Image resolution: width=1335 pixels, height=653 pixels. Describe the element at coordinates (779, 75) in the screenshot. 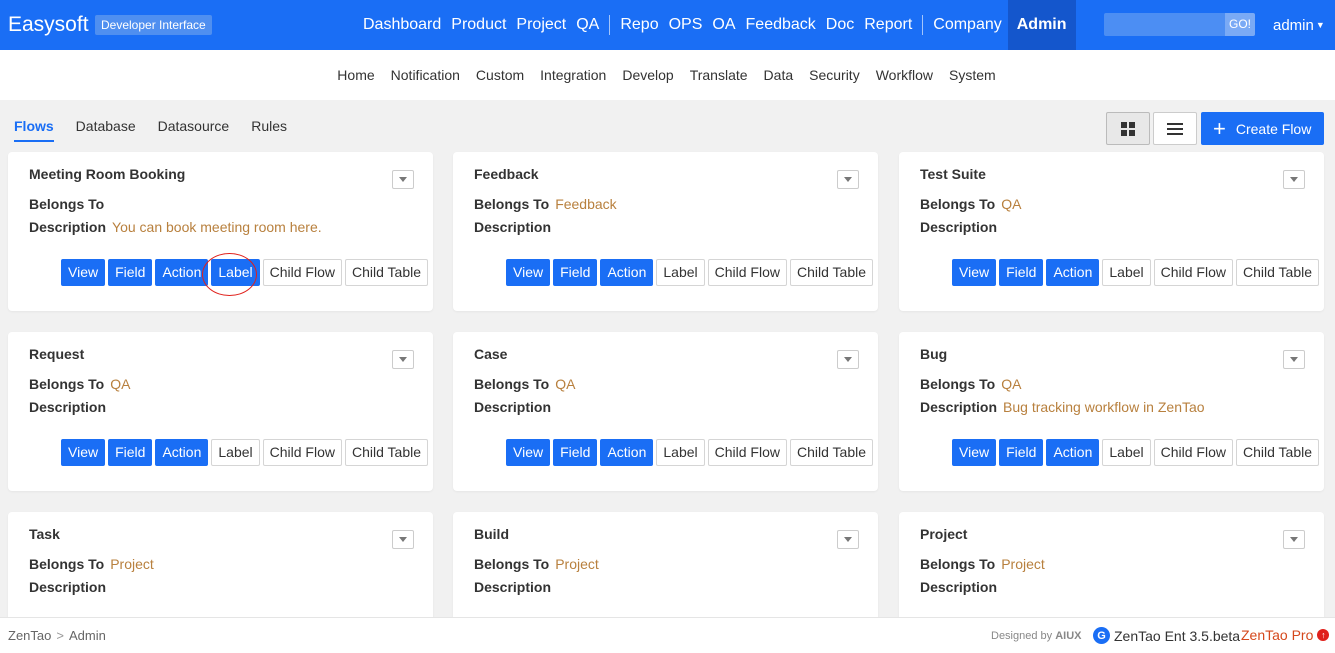

I see `subnav-item-data: Data` at that location.